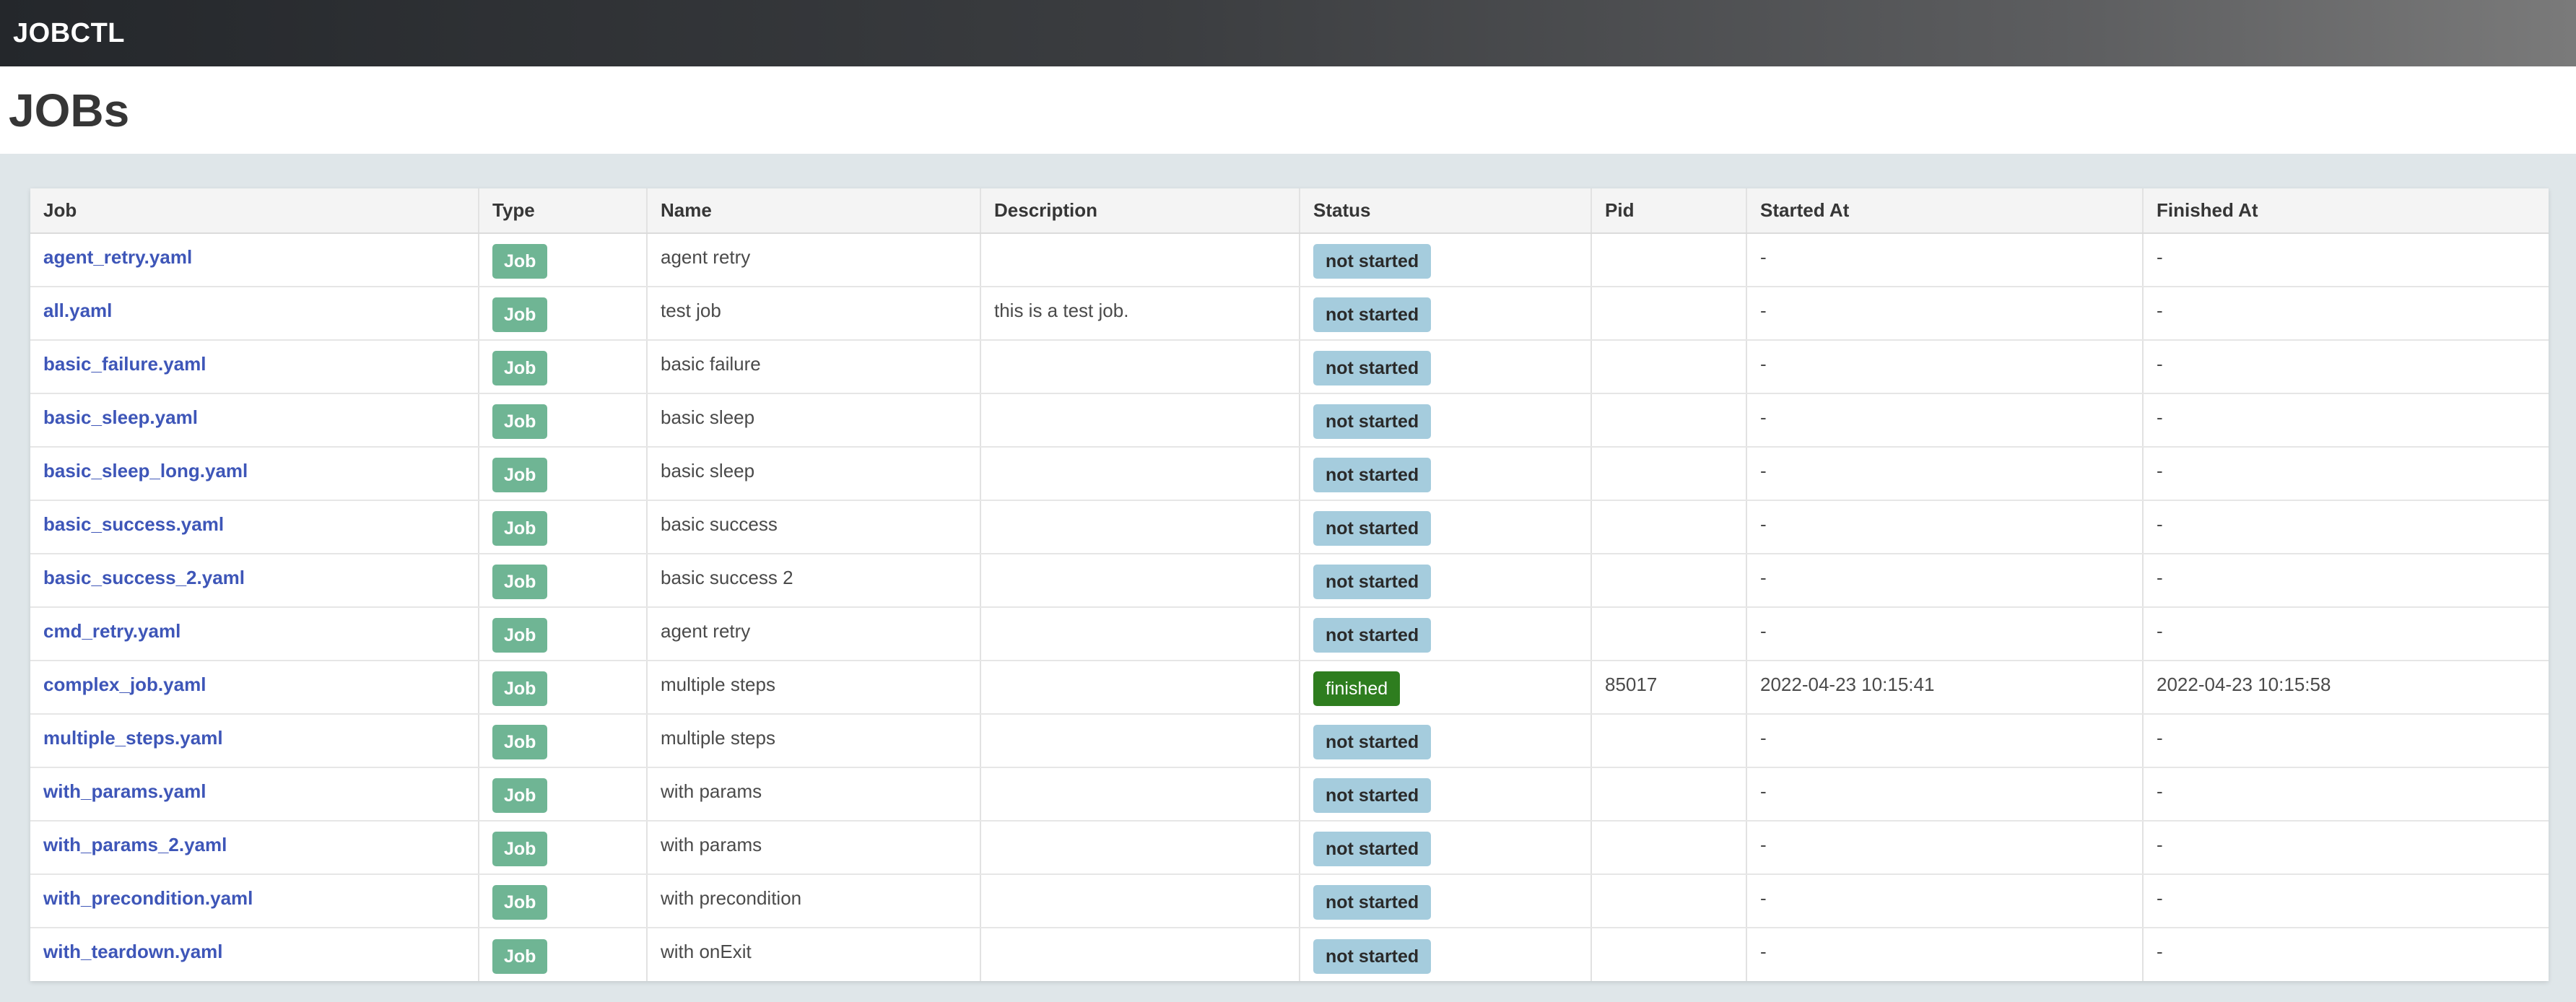  I want to click on job-name: basic success, so click(719, 524).